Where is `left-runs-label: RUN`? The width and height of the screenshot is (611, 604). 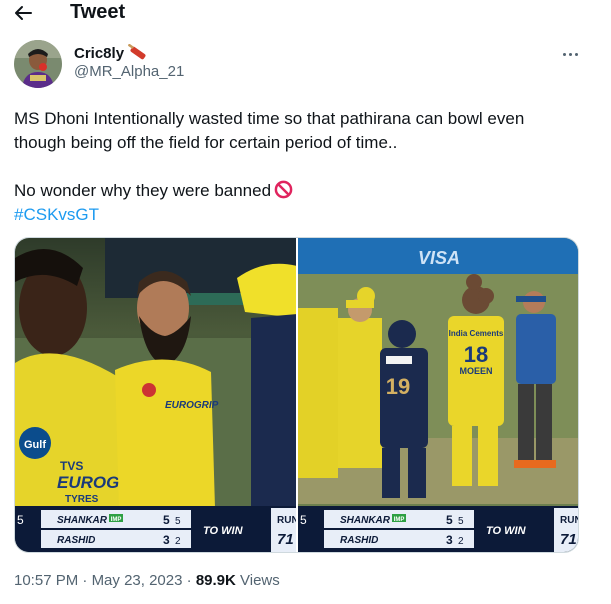
left-runs-label: RUN is located at coordinates (286, 520).